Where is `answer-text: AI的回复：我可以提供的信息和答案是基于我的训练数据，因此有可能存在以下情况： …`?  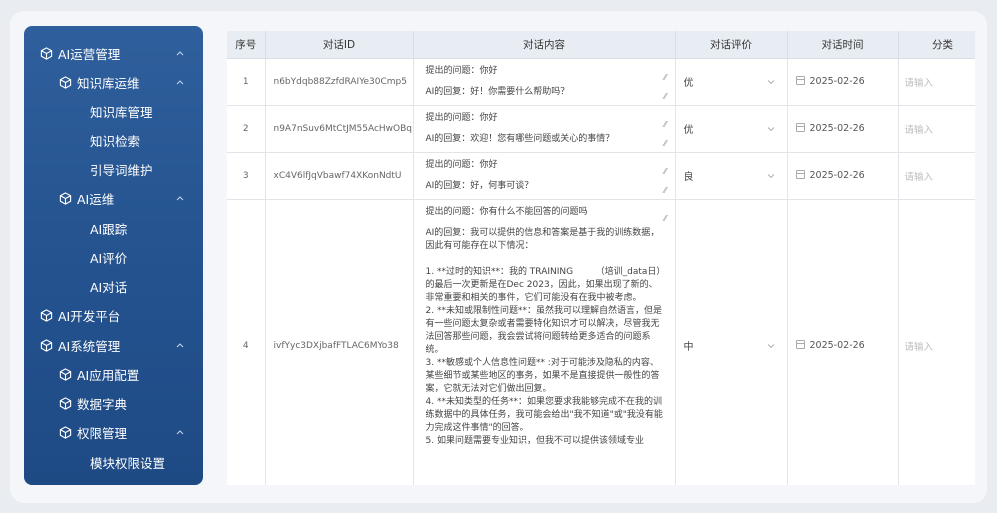
answer-text: AI的回复：我可以提供的信息和答案是基于我的训练数据，因此有可能存在以下情况： … is located at coordinates (544, 336).